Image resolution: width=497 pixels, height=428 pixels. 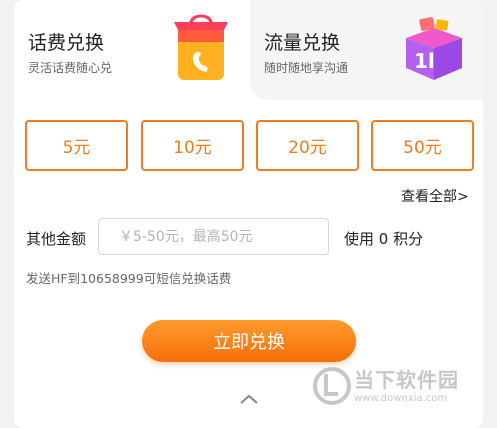 I want to click on tab-phone-credit: 话费兑换 灵活话费随心兑, so click(x=132, y=53).